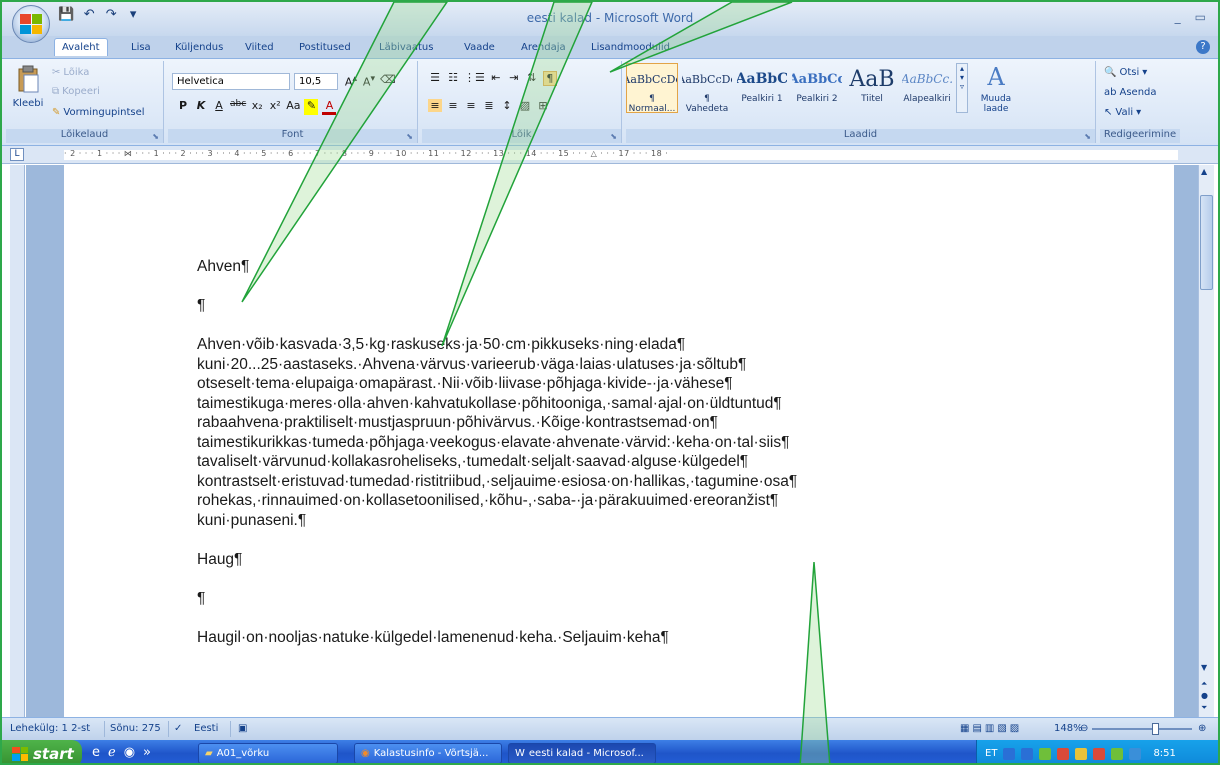 Image resolution: width=1220 pixels, height=765 pixels. Describe the element at coordinates (525, 105) in the screenshot. I see `shading-icon: ▨` at that location.